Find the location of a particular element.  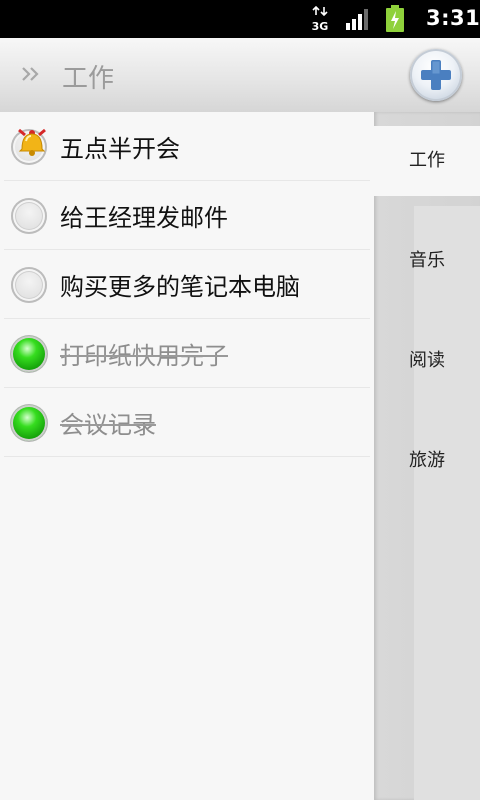

add-task-button is located at coordinates (436, 75).